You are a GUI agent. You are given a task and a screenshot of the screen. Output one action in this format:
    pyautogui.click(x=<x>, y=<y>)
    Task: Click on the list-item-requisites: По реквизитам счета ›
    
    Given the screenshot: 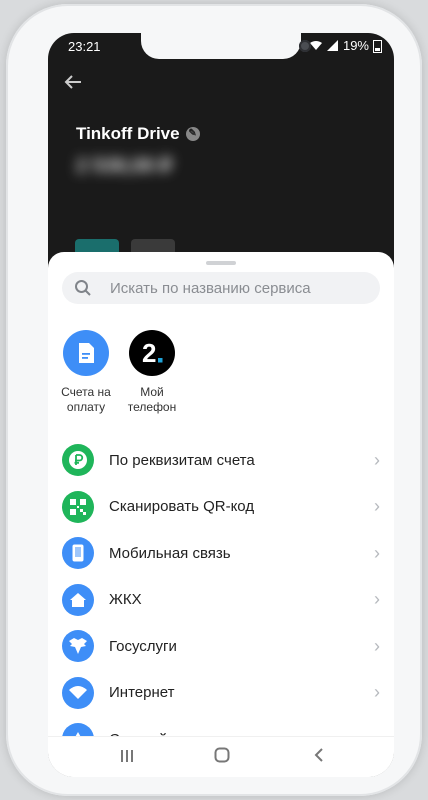 What is the action you would take?
    pyautogui.click(x=221, y=460)
    